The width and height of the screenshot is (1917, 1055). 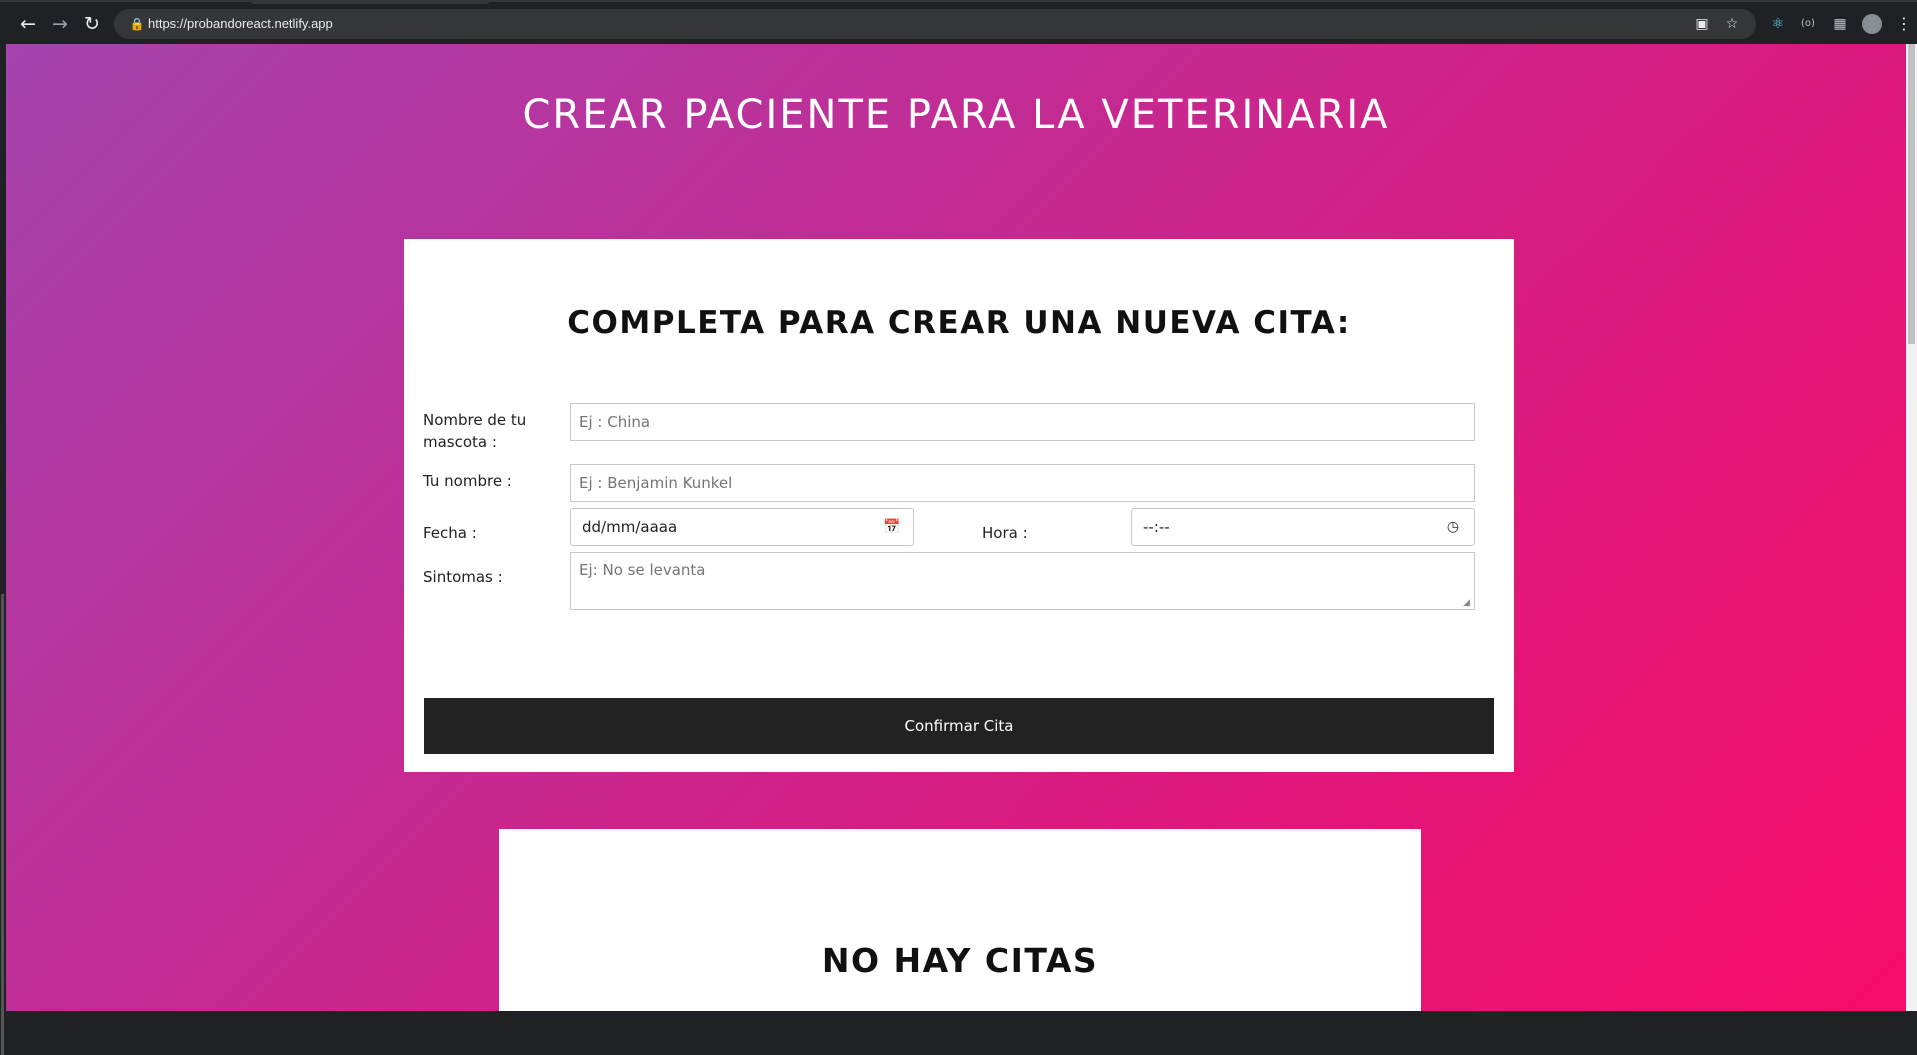 What do you see at coordinates (1911, 194) in the screenshot?
I see `scrollbar-thumb` at bounding box center [1911, 194].